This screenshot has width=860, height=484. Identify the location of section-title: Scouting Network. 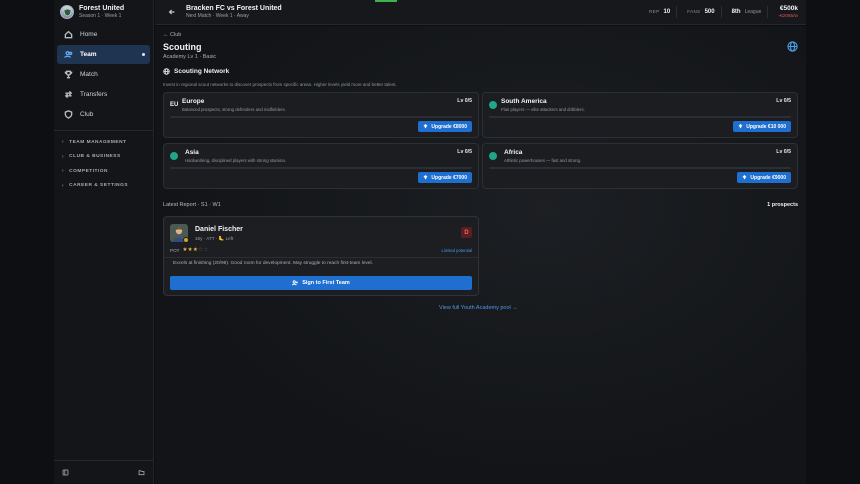
(202, 71).